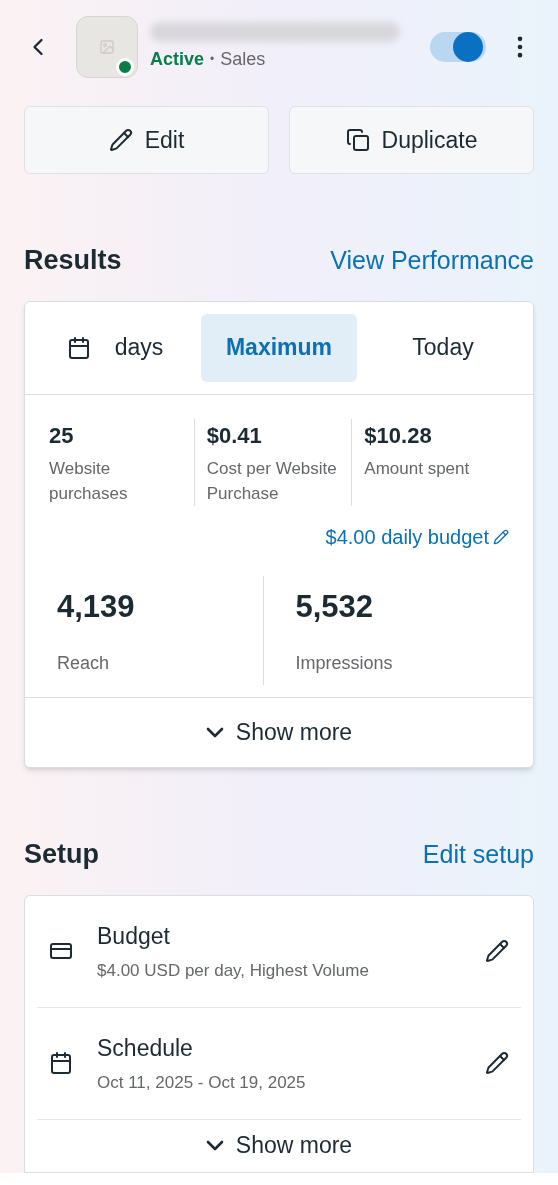 The width and height of the screenshot is (558, 1185). Describe the element at coordinates (145, 1048) in the screenshot. I see `setup-row-title: Schedule` at that location.